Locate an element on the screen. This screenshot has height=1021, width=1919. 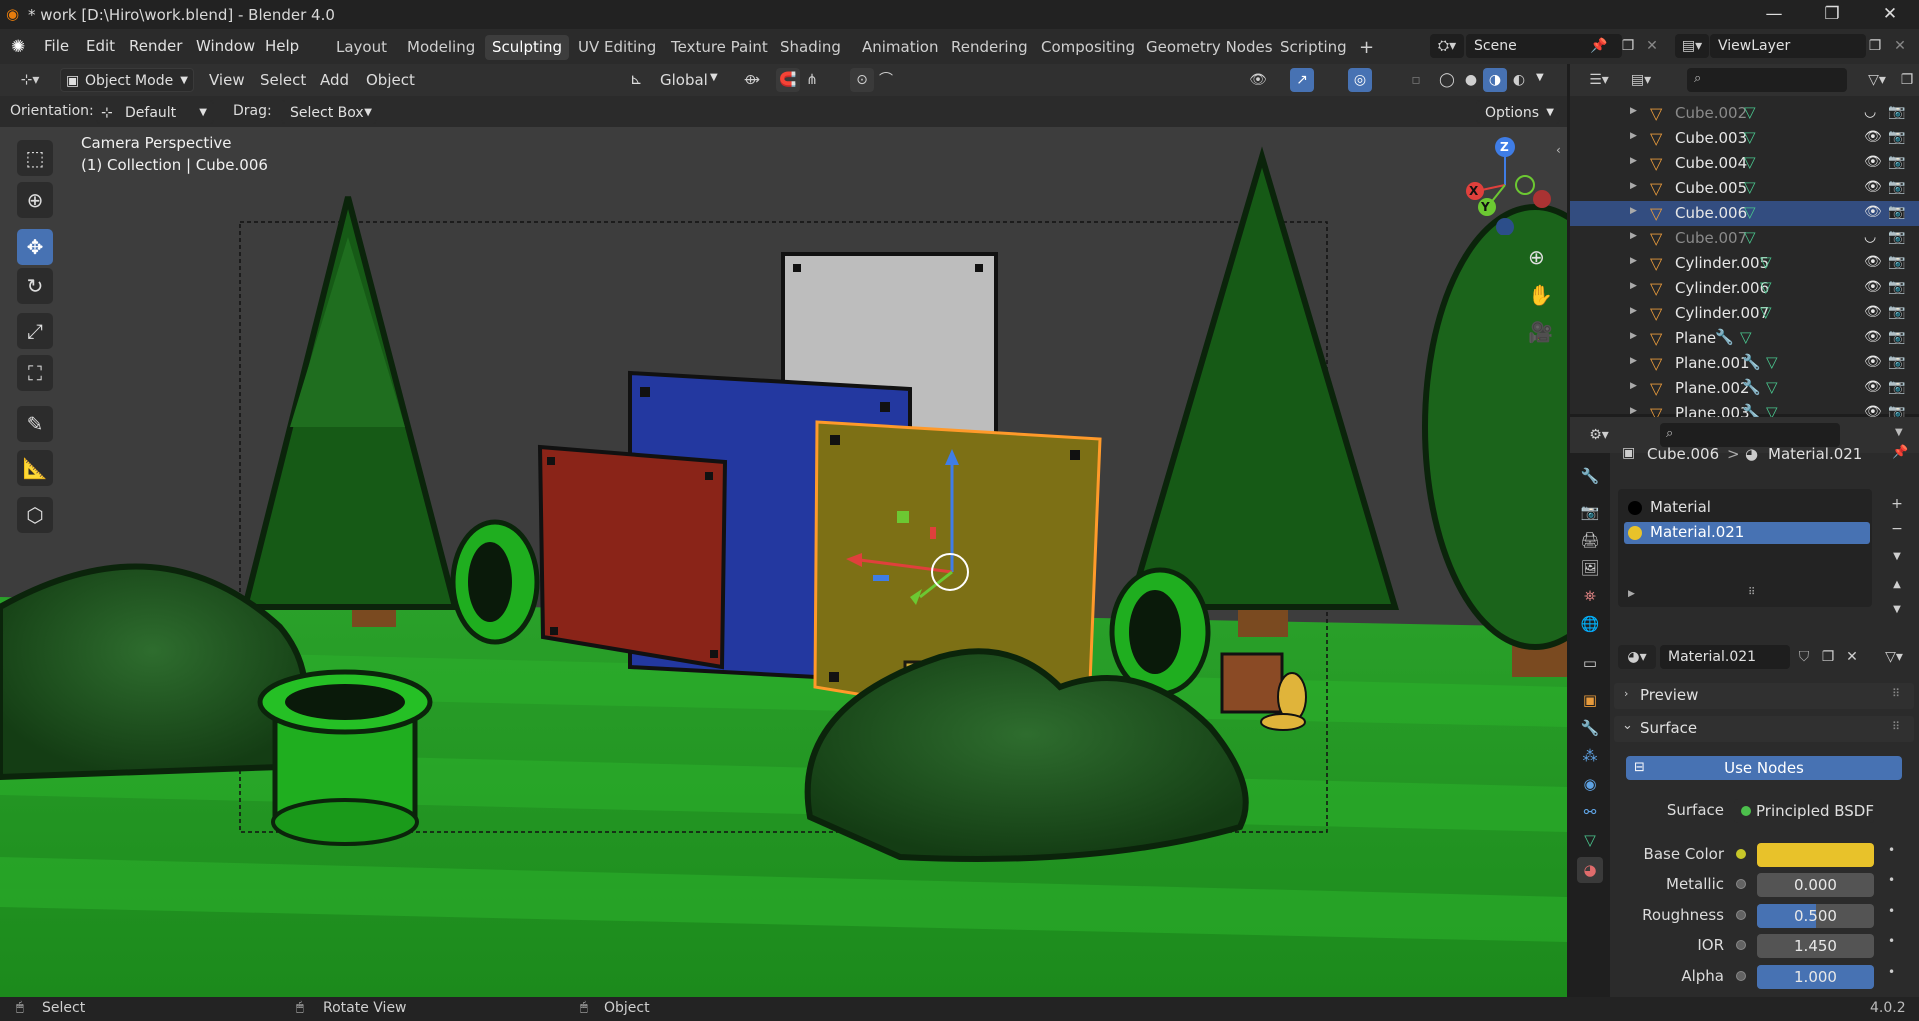
alpha-slider: 1.000 is located at coordinates (1815, 977).